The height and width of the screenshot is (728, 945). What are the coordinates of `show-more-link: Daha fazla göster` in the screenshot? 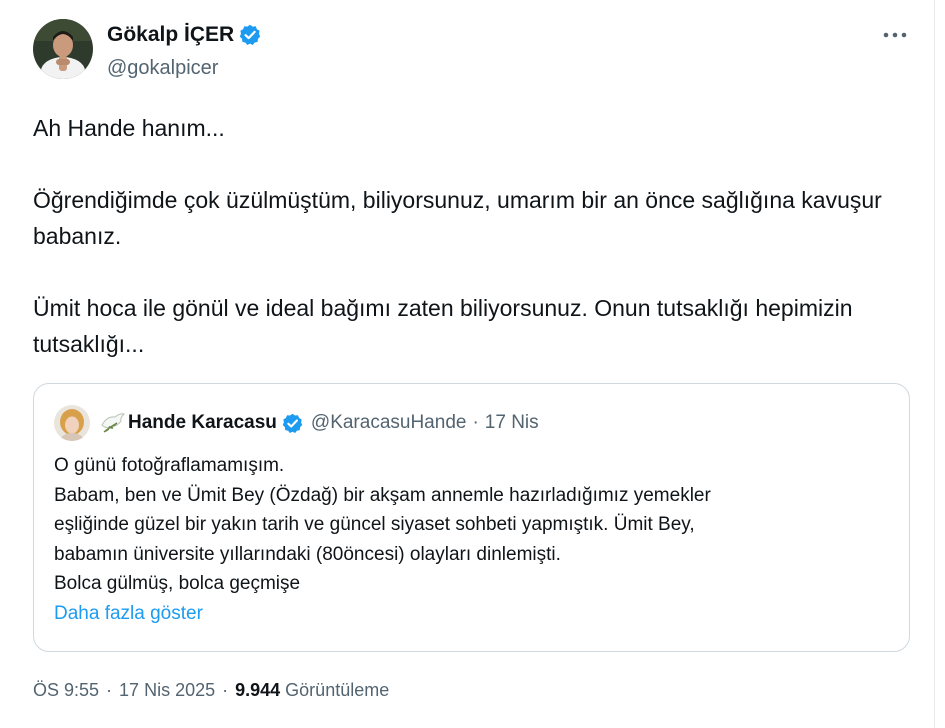 It's located at (474, 614).